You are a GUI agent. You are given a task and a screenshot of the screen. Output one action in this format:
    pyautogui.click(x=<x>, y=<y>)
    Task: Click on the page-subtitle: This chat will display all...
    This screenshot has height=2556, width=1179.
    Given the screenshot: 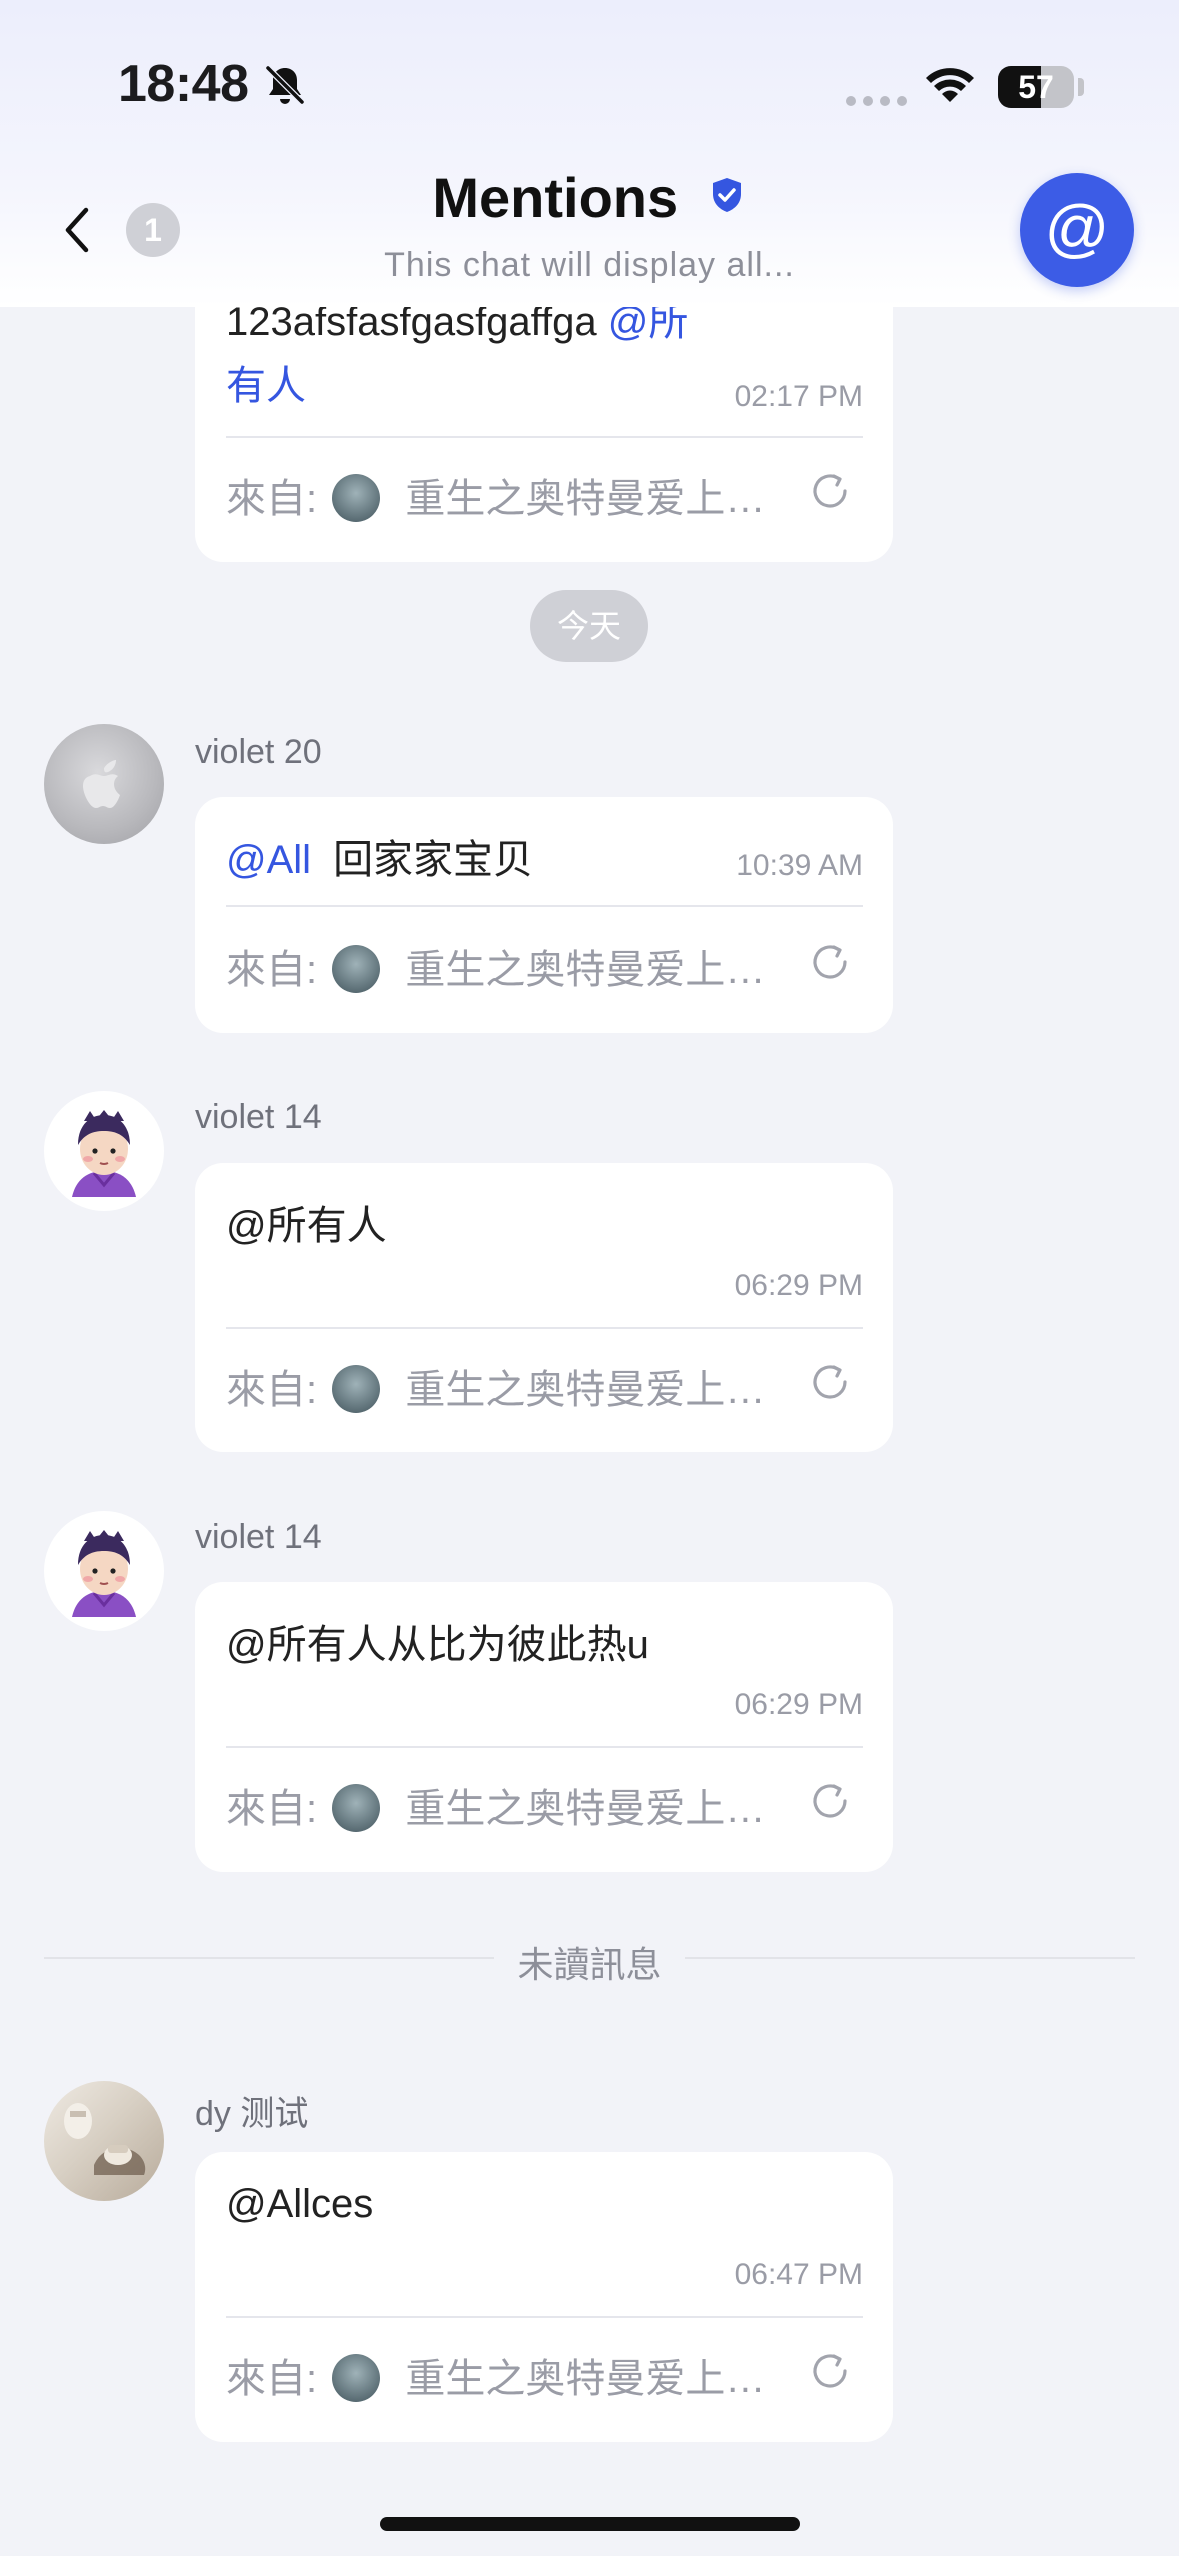 What is the action you would take?
    pyautogui.click(x=589, y=265)
    